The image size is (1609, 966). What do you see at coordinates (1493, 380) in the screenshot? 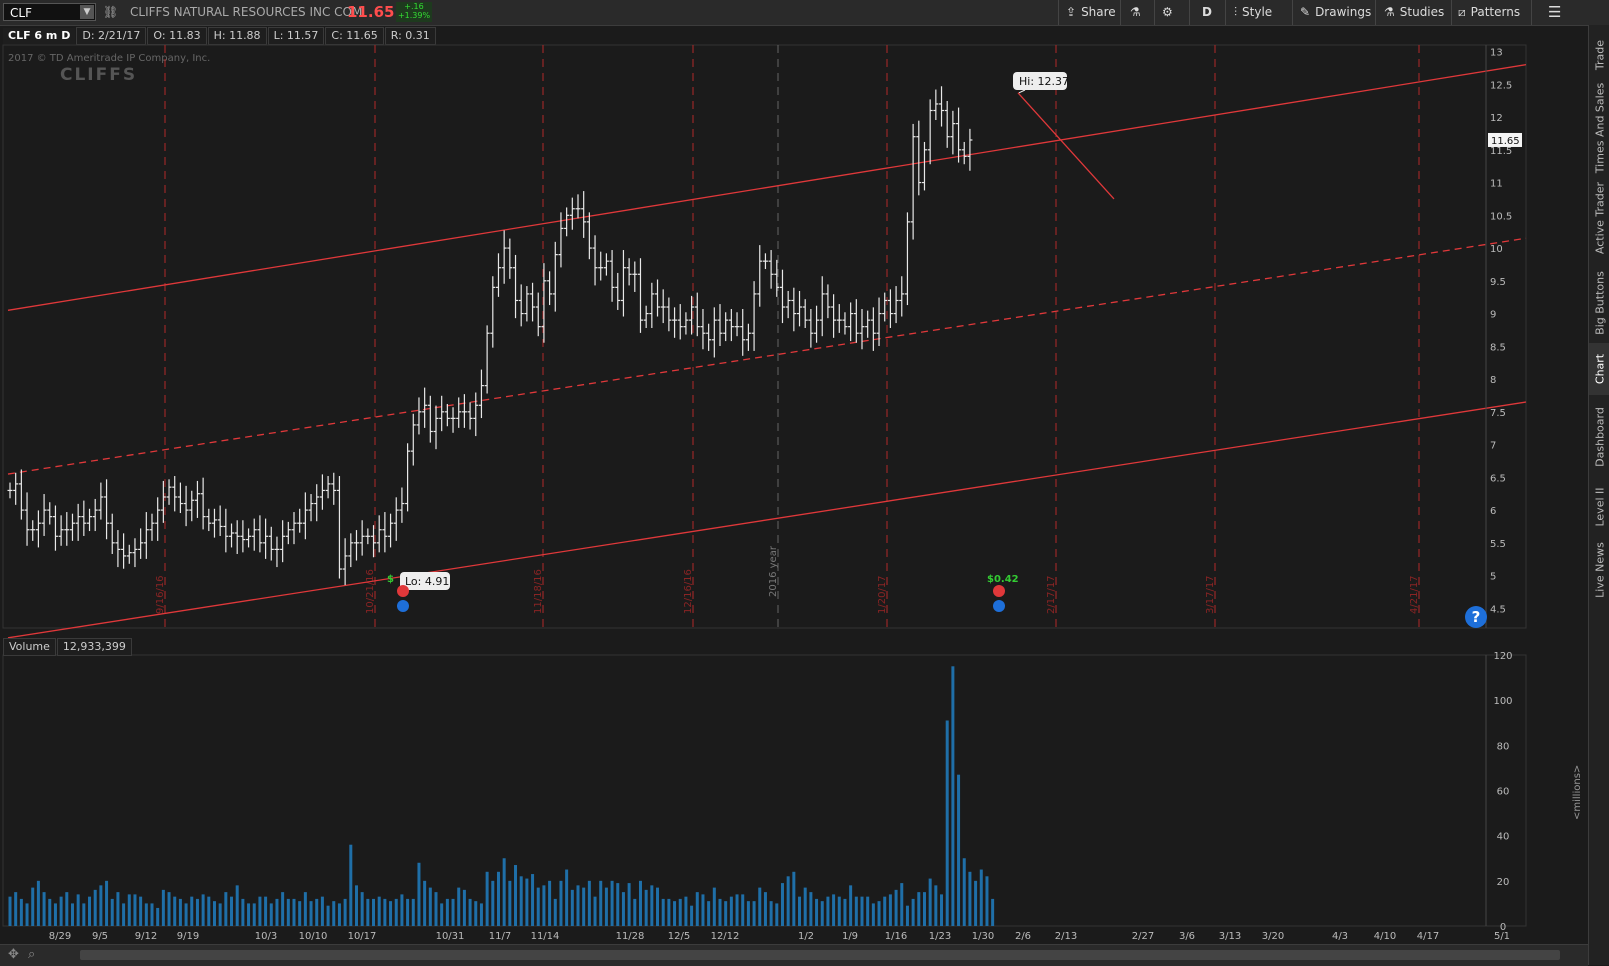
I see `y-tick-label: 8` at bounding box center [1493, 380].